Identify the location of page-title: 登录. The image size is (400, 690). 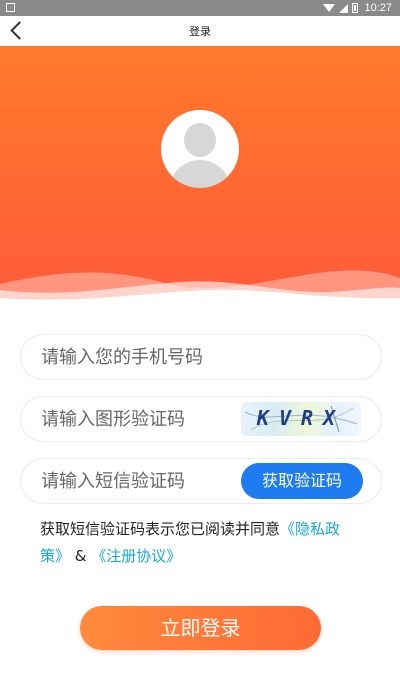
(200, 31).